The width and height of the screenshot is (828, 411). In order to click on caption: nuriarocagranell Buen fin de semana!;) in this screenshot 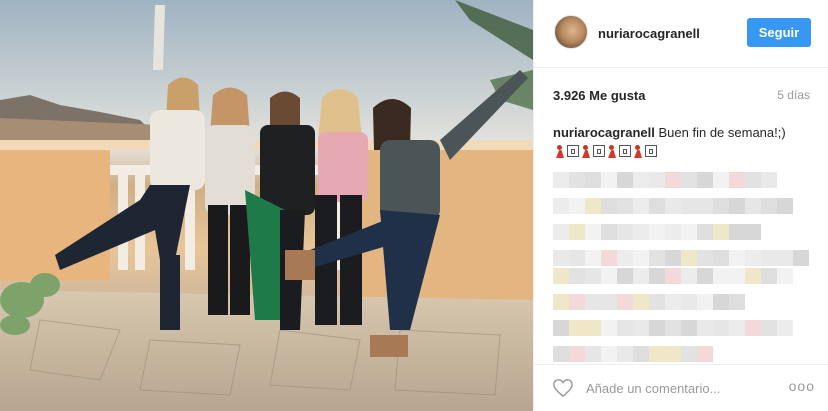, I will do `click(684, 142)`.